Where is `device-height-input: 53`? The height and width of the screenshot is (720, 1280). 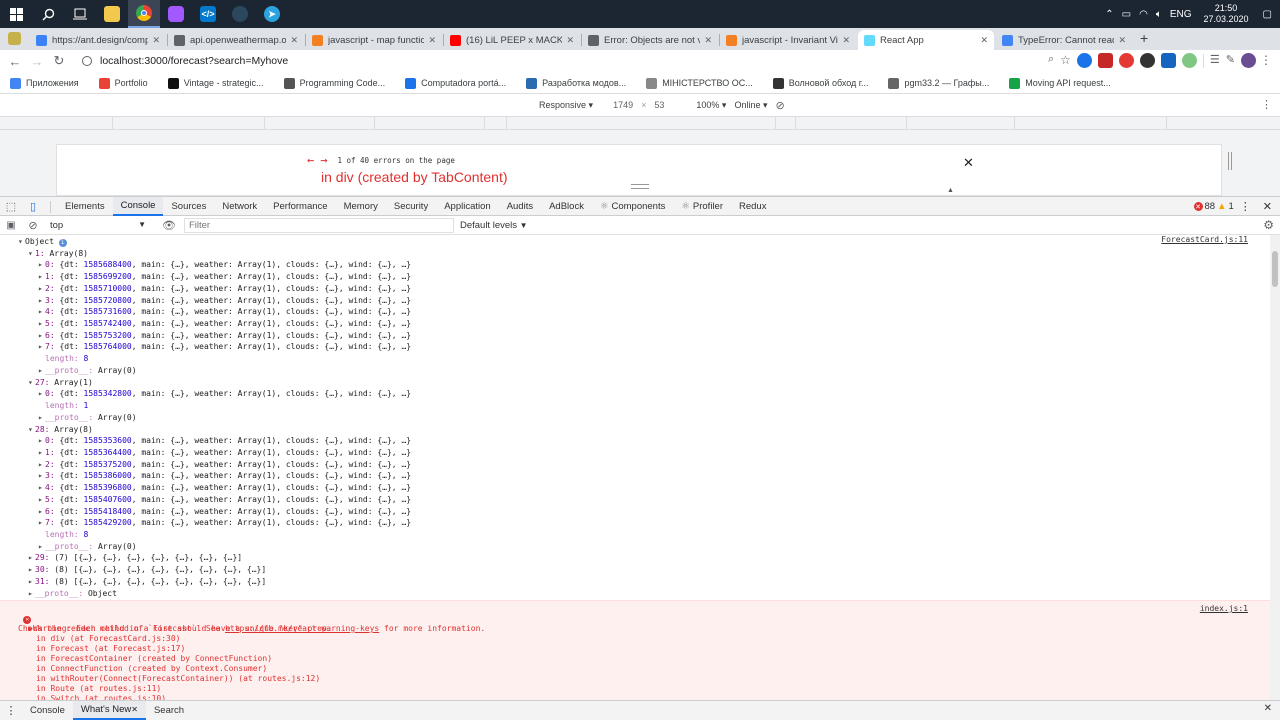 device-height-input: 53 is located at coordinates (659, 105).